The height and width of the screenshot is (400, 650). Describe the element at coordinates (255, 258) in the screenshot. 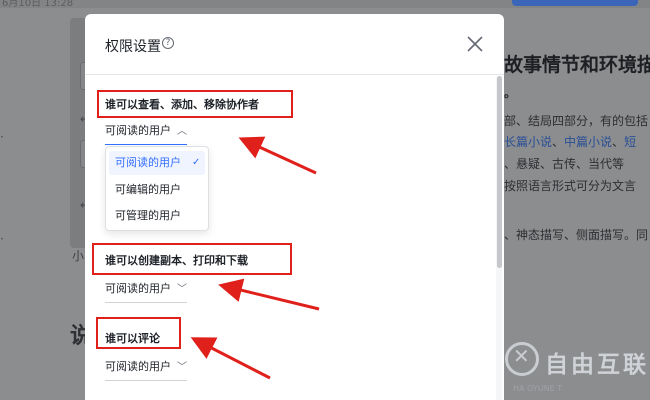

I see `annotation-arrow-icon` at that location.